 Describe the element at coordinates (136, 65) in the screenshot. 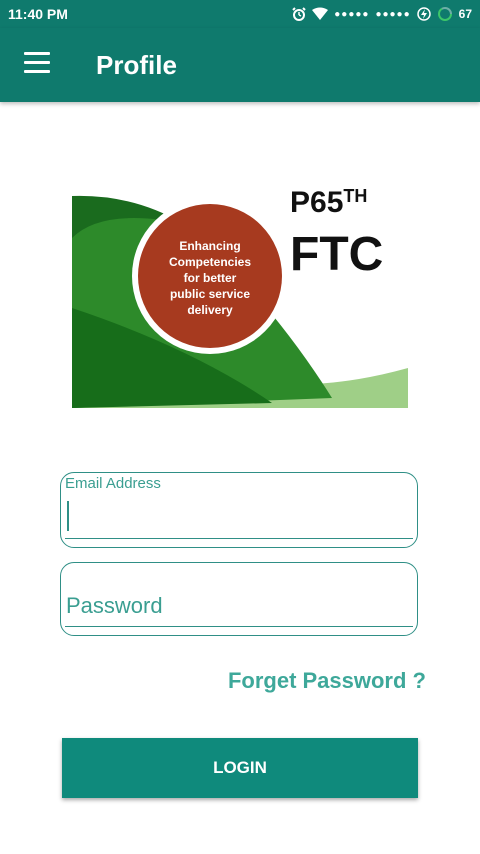

I see `page-title: Profile` at that location.